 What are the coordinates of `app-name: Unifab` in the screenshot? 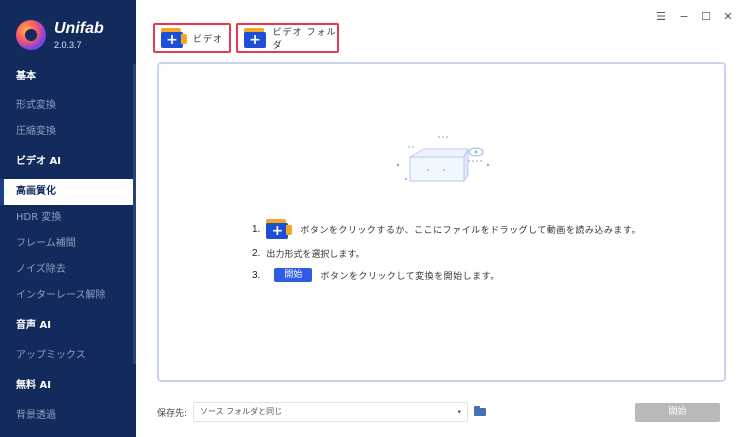 It's located at (79, 28).